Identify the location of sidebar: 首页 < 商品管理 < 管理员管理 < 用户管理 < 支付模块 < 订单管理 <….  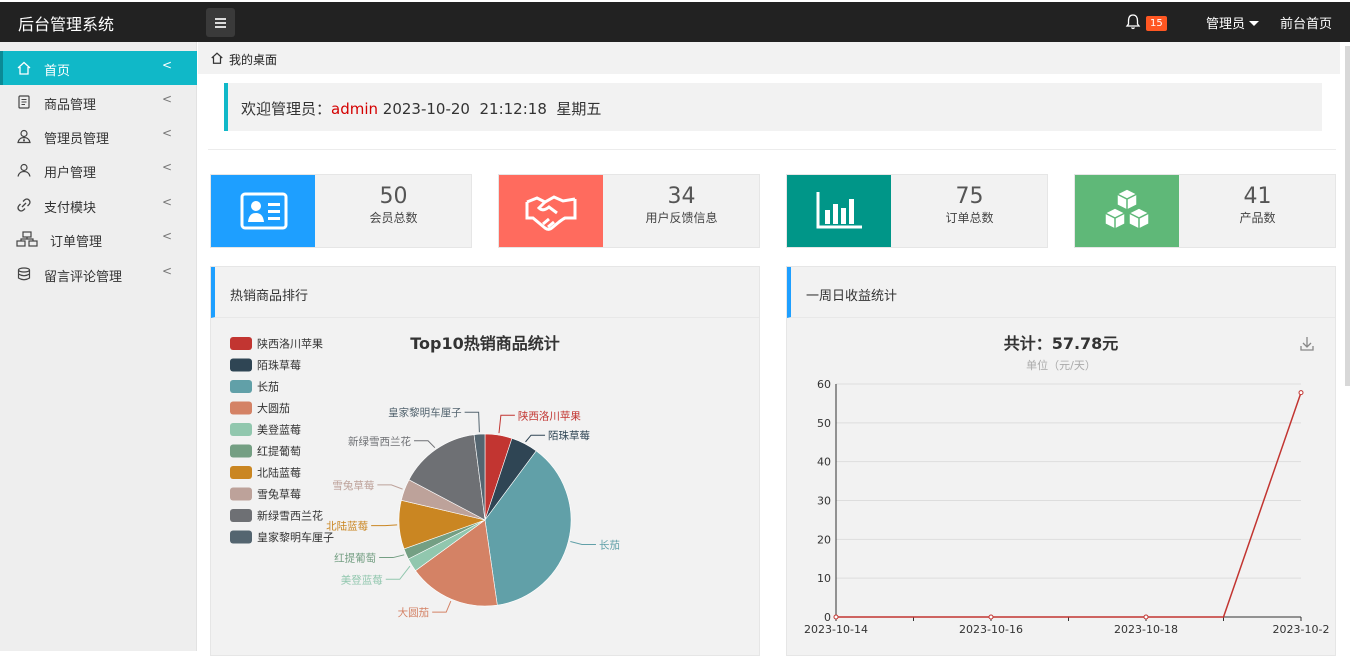
(98, 346).